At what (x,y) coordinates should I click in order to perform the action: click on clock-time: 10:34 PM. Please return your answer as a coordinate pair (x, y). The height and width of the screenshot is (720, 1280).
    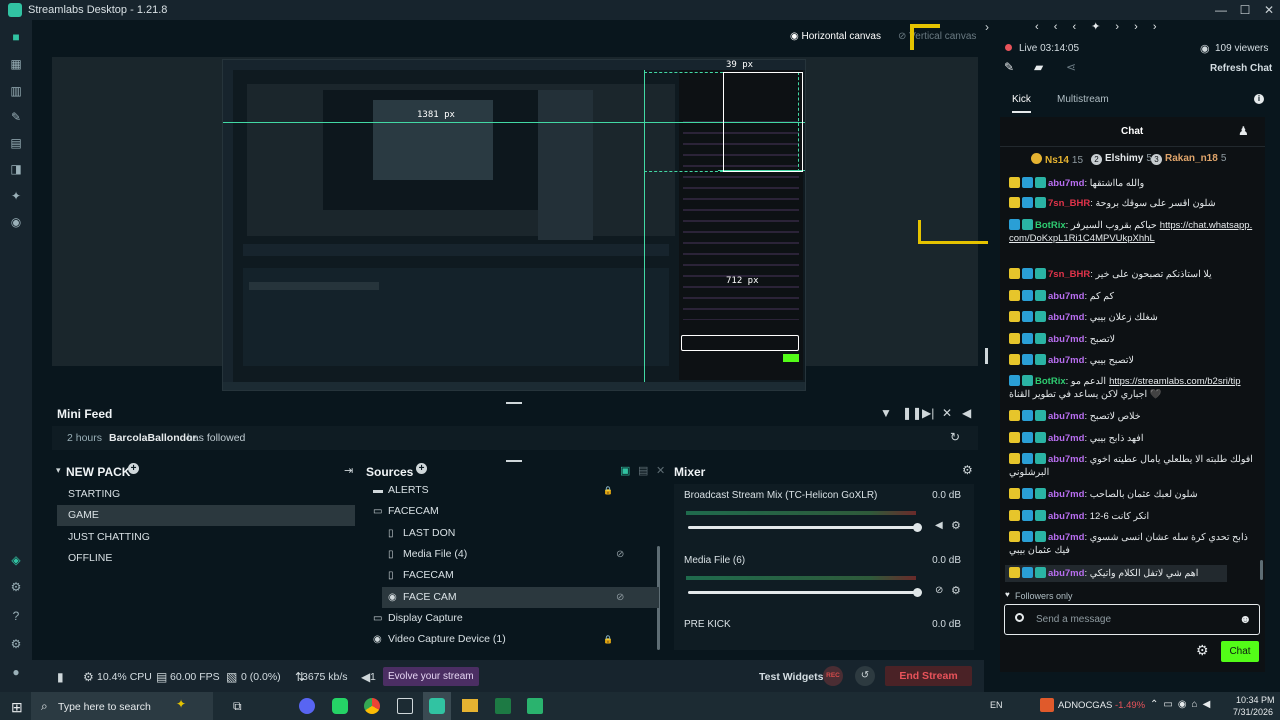
    Looking at the image, I should click on (1255, 700).